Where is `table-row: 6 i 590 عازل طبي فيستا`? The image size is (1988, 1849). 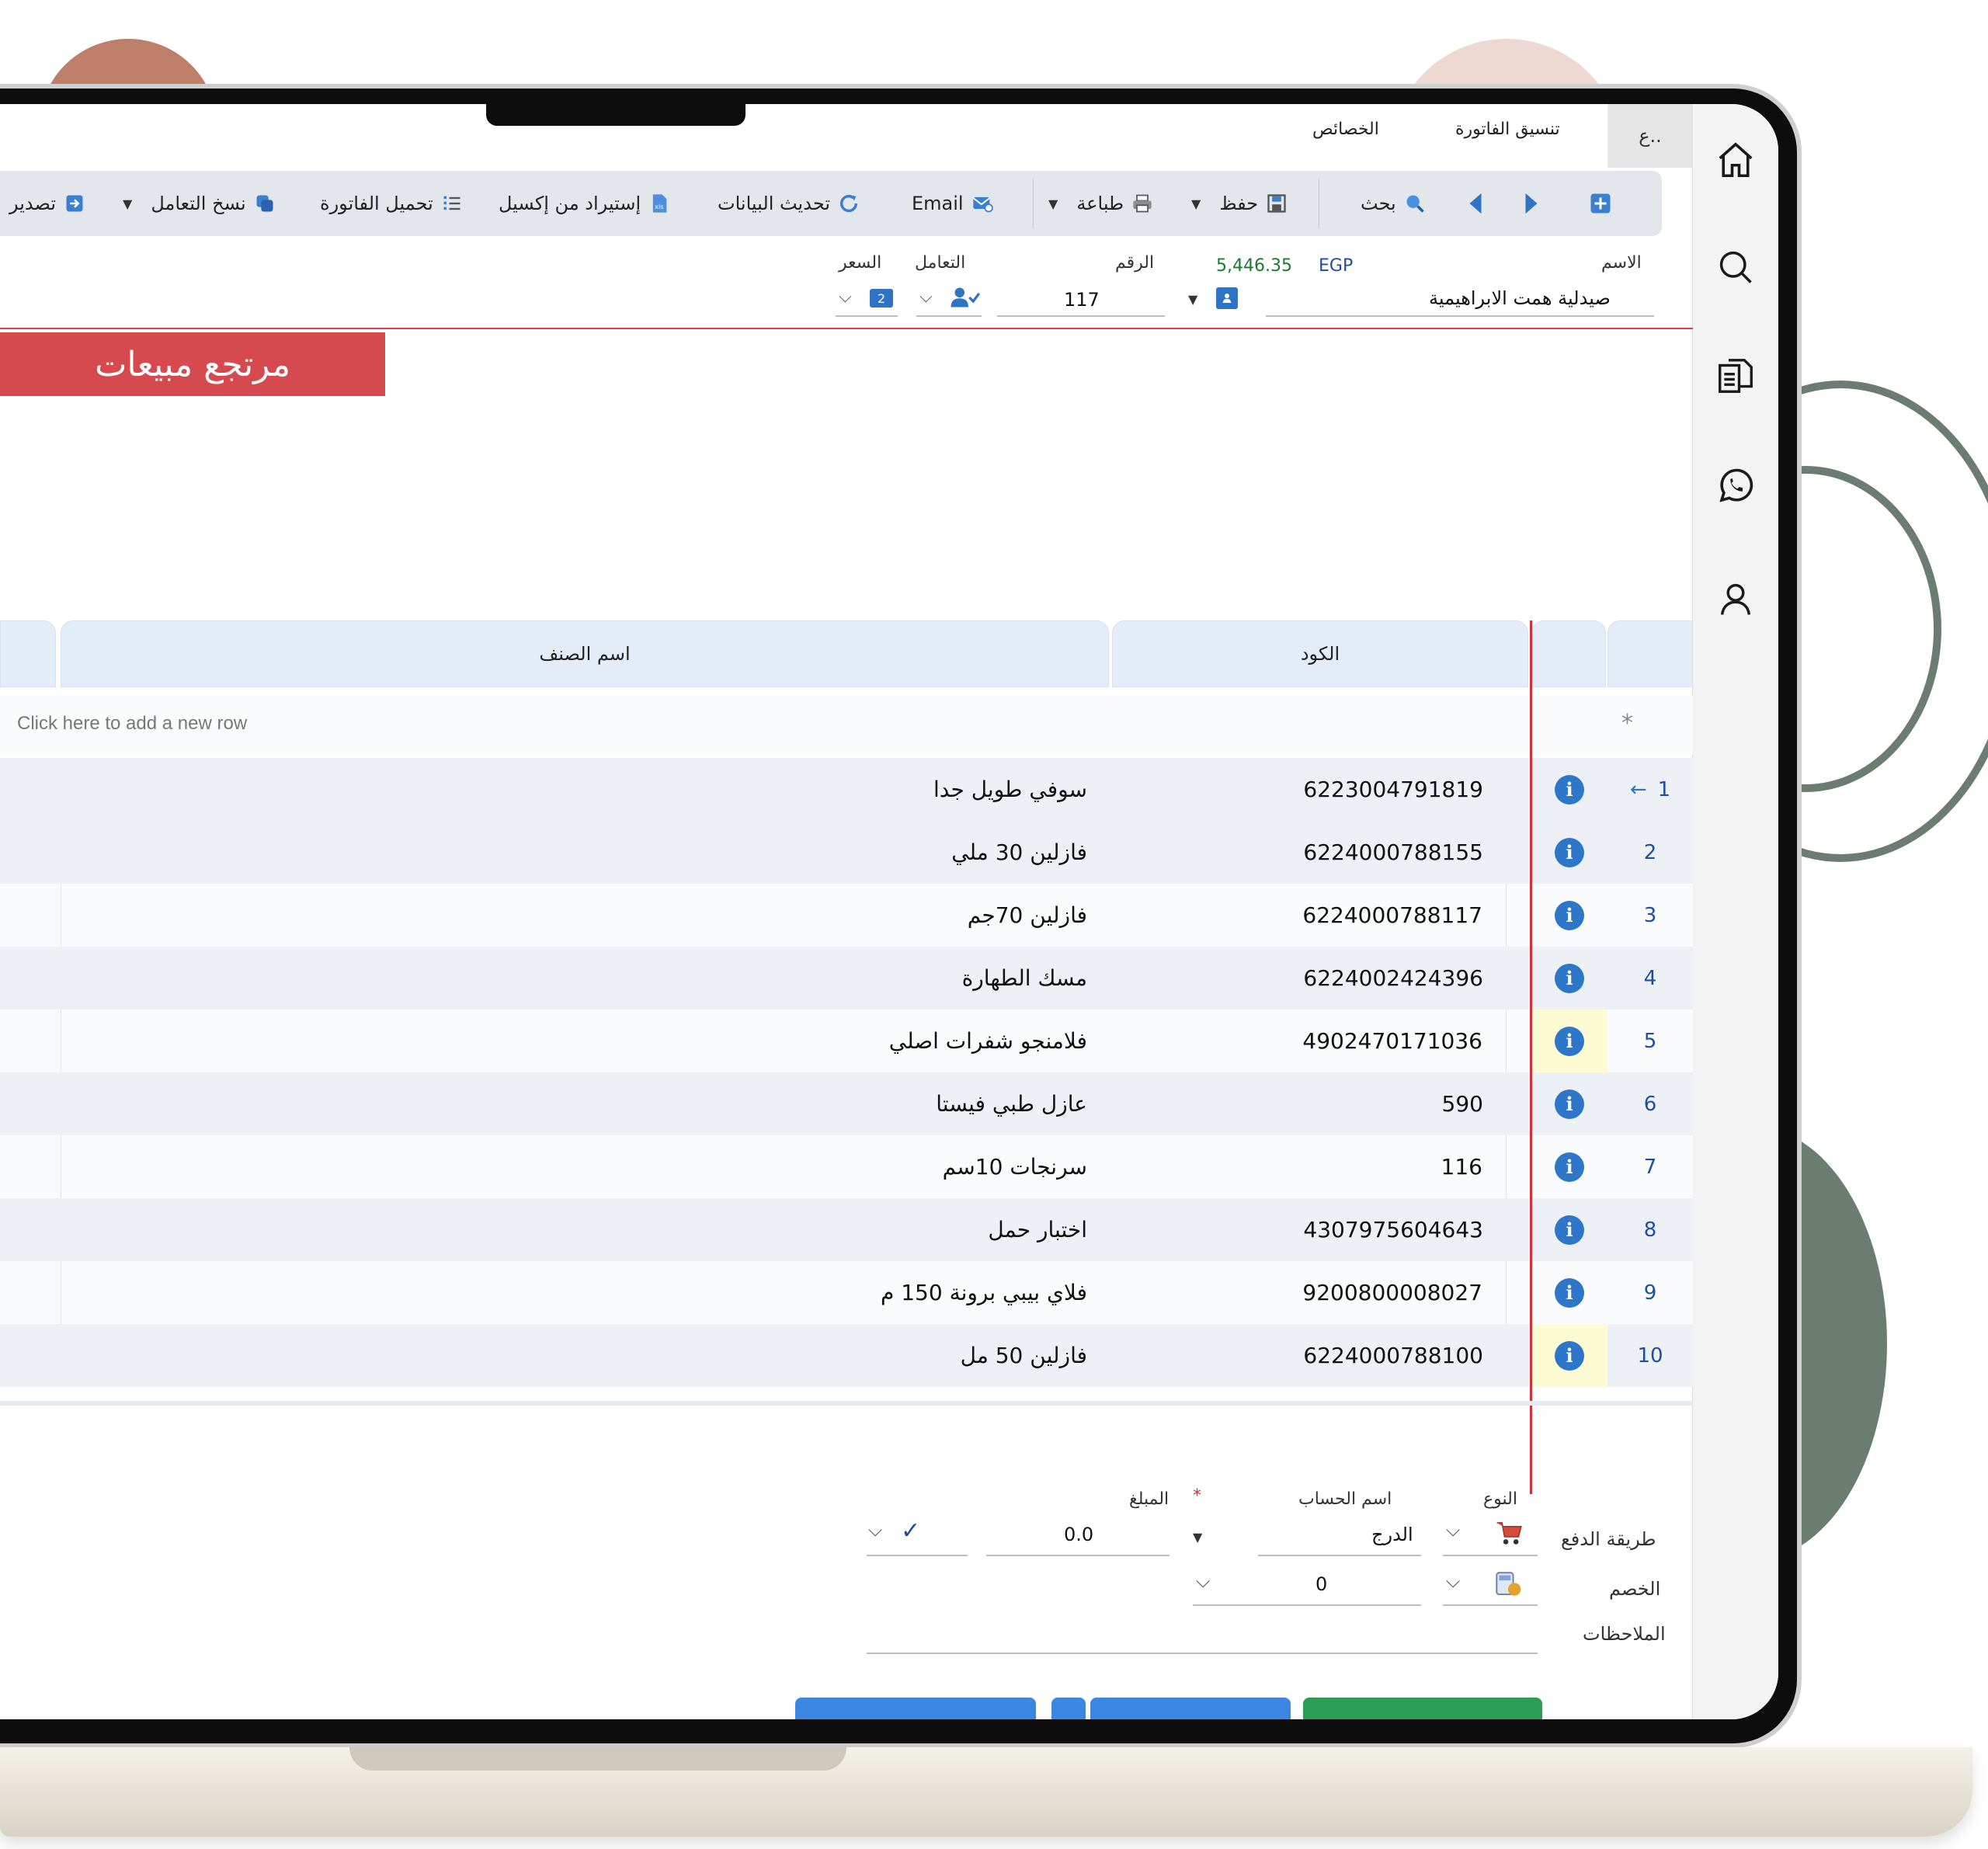
table-row: 6 i 590 عازل طبي فيستا is located at coordinates (846, 1103).